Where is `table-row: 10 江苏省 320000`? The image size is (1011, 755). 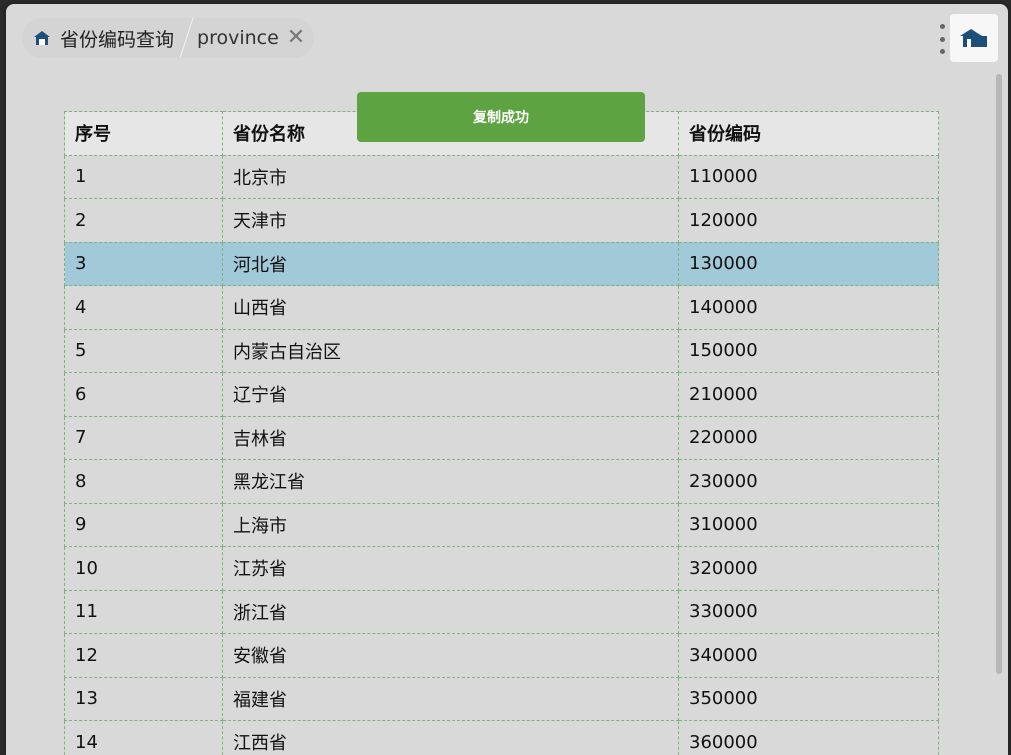 table-row: 10 江苏省 320000 is located at coordinates (501, 568).